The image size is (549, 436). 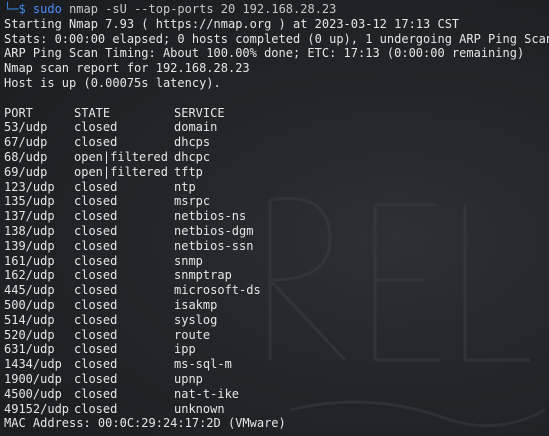 I want to click on service-cell: dhcps, so click(x=192, y=142).